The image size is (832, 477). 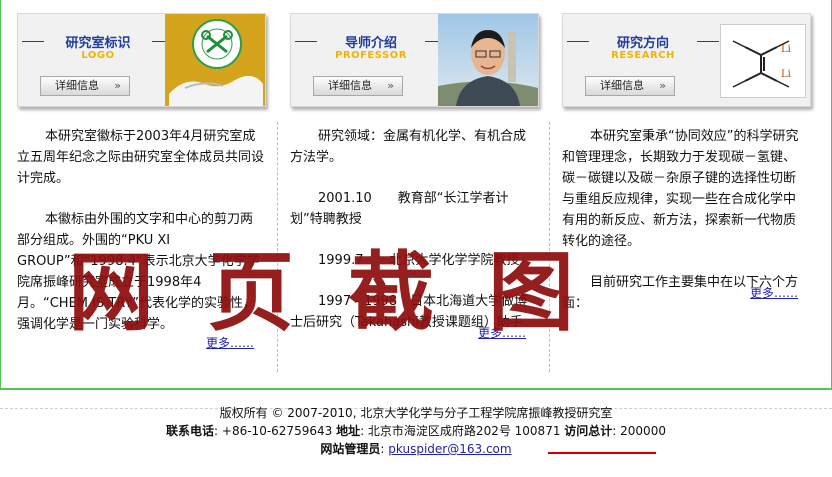 I want to click on admin-line: 网站管理员: pkuspider@163.com, so click(x=416, y=449).